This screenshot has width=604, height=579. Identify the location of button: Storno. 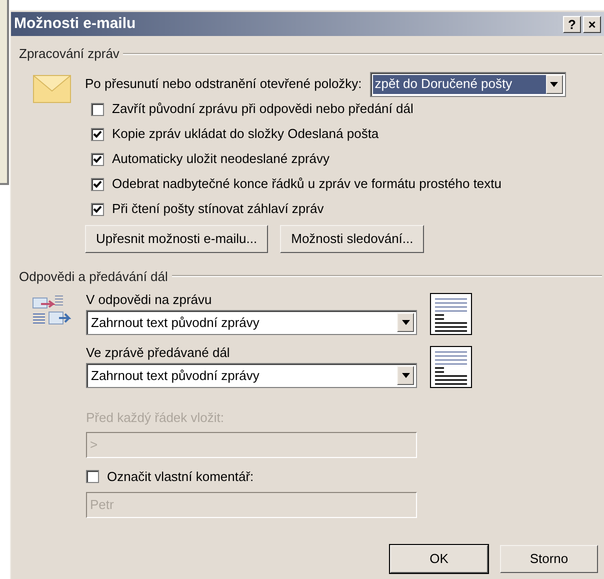
(549, 559).